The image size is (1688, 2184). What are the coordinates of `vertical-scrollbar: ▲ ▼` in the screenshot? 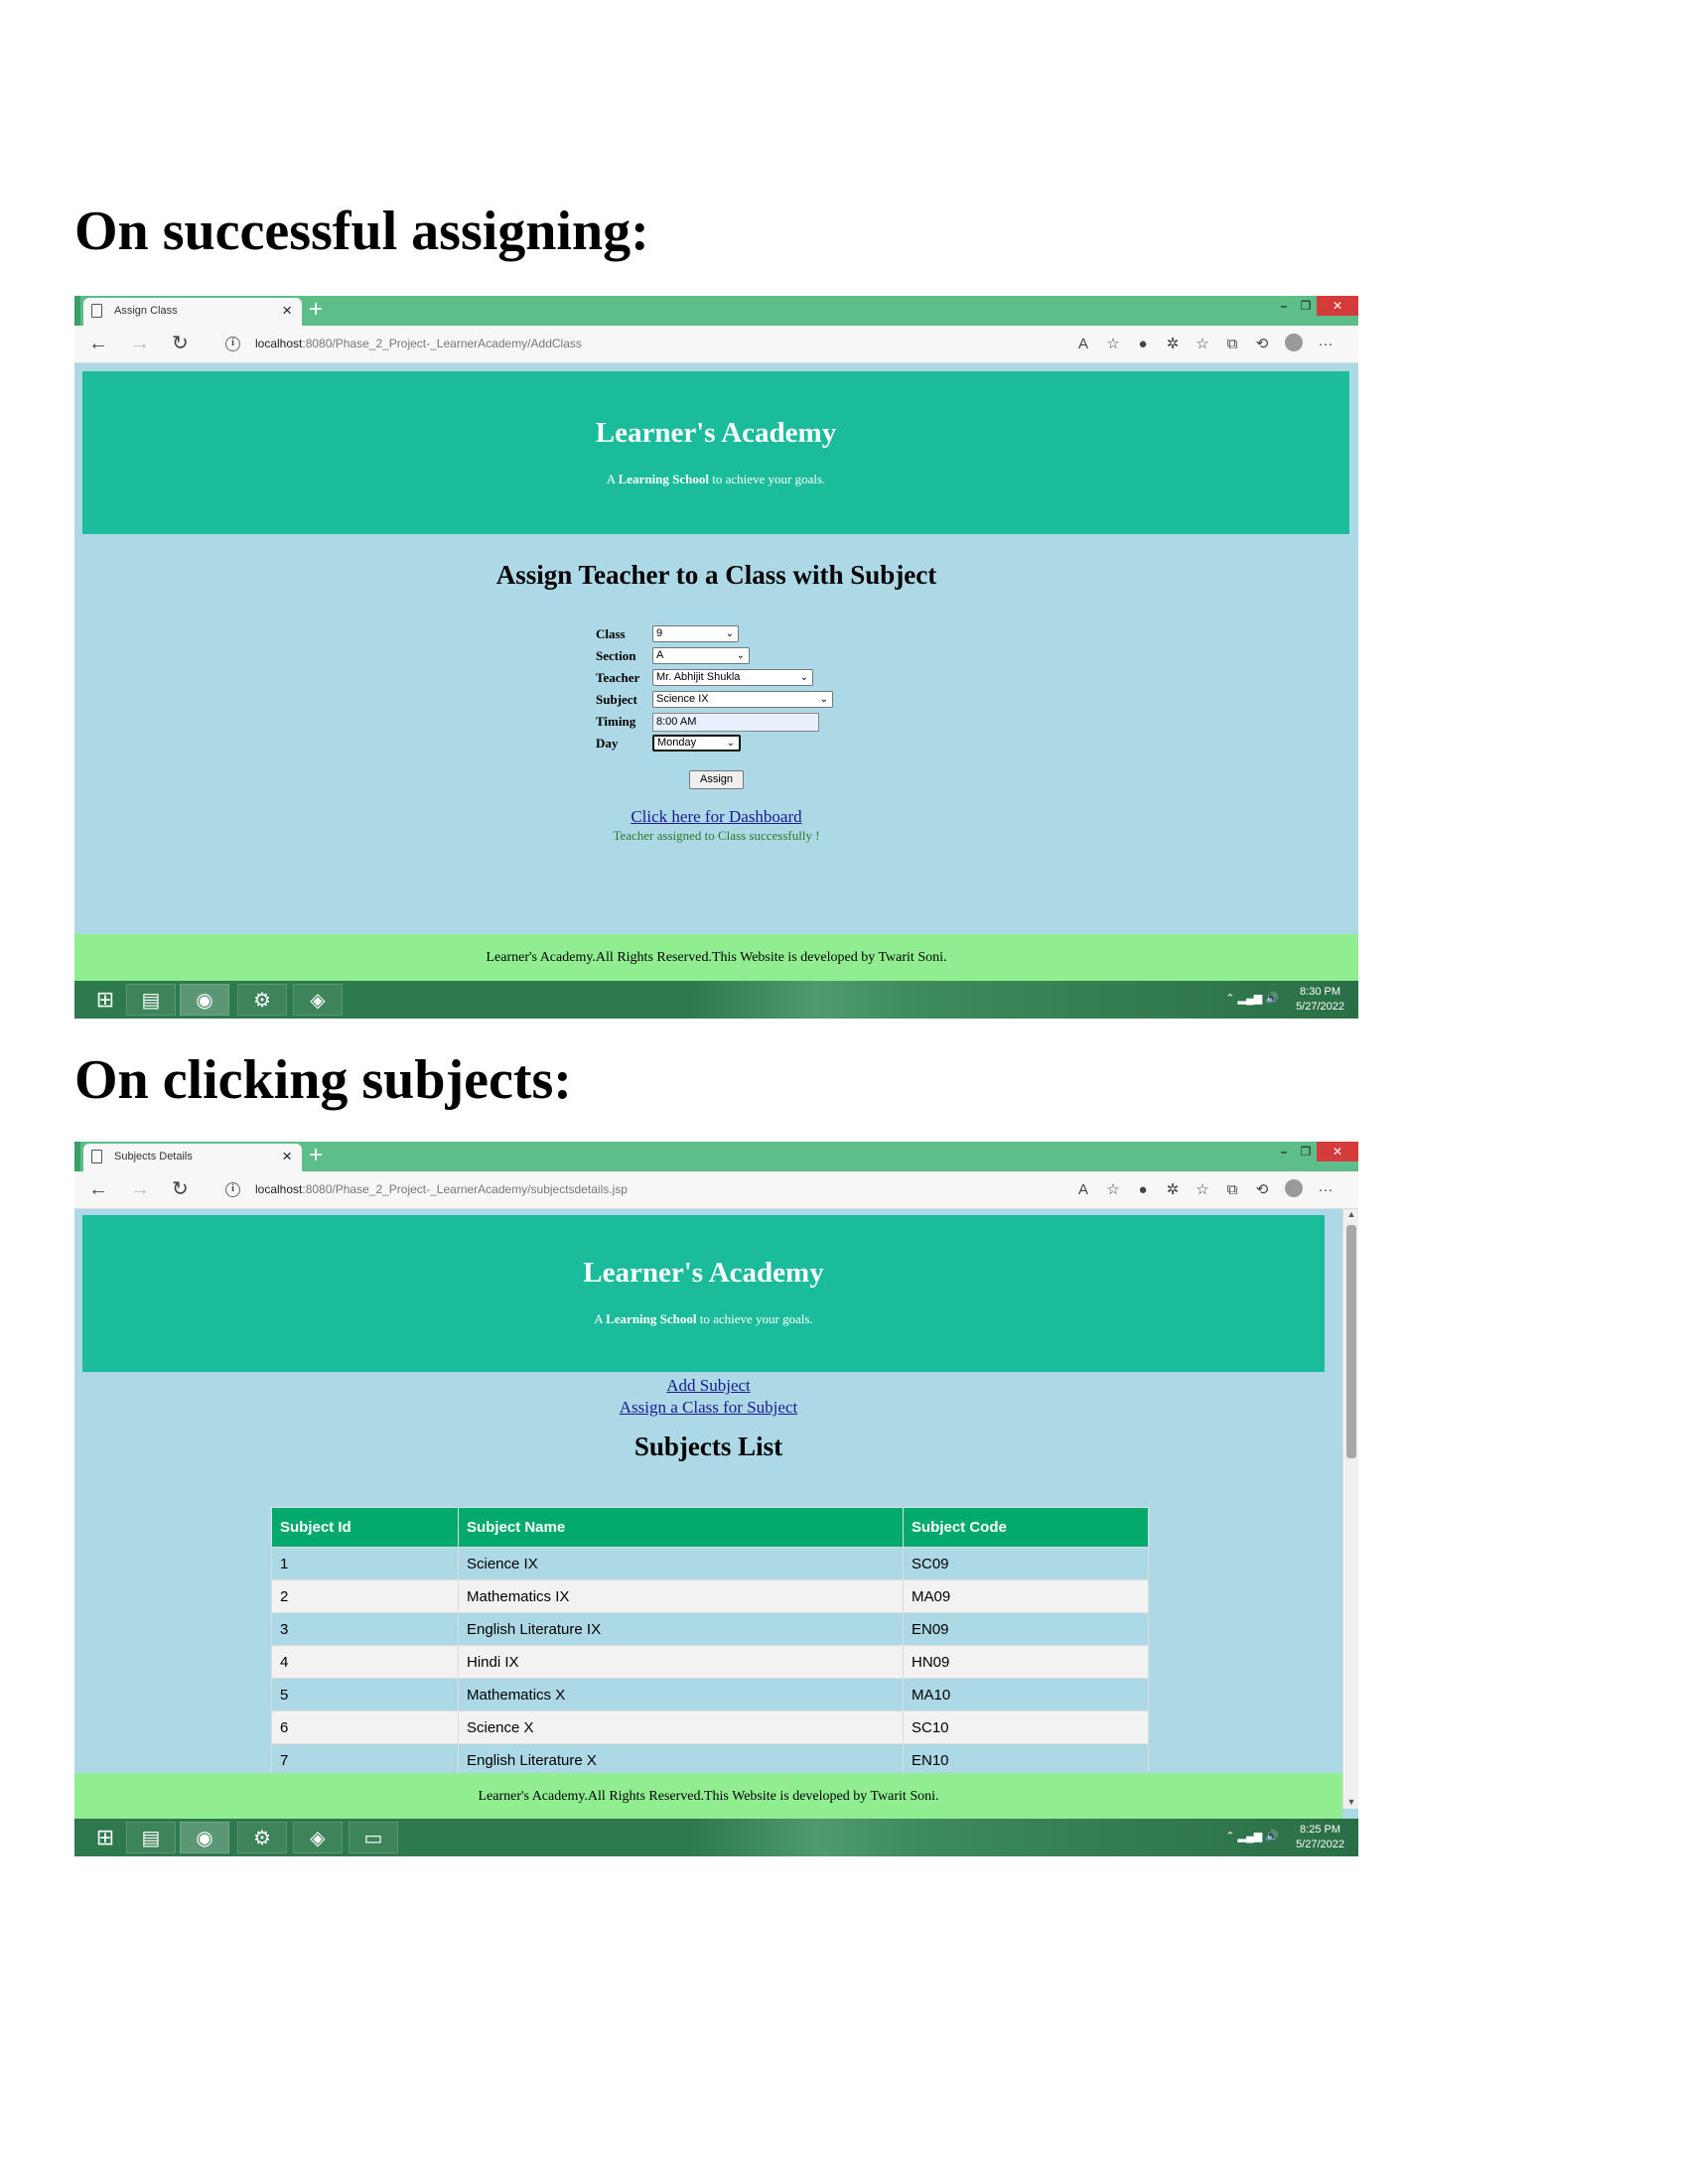 It's located at (1350, 1509).